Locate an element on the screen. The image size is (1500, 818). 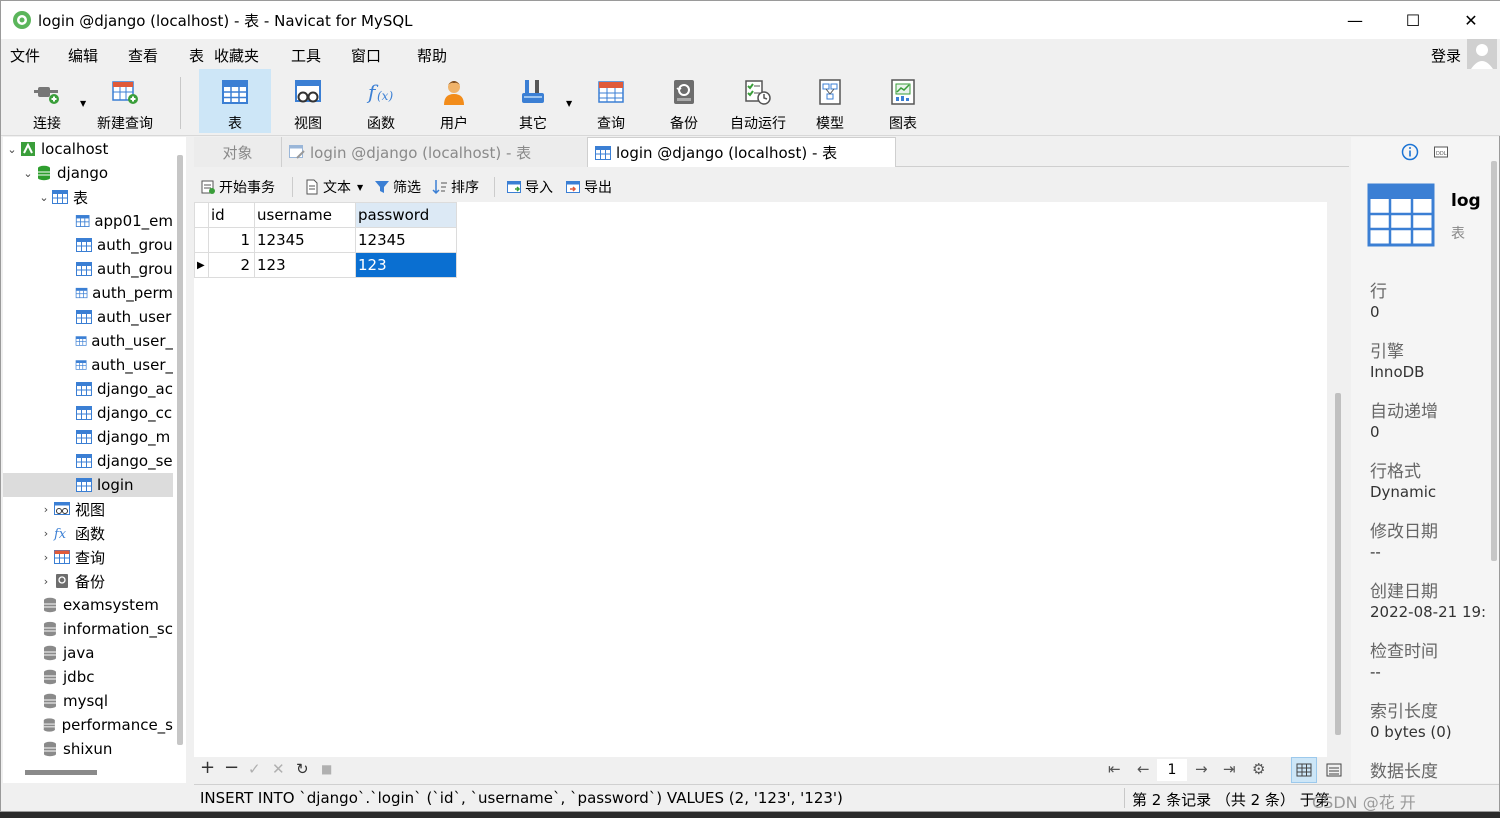
column-header-username: username is located at coordinates (305, 215).